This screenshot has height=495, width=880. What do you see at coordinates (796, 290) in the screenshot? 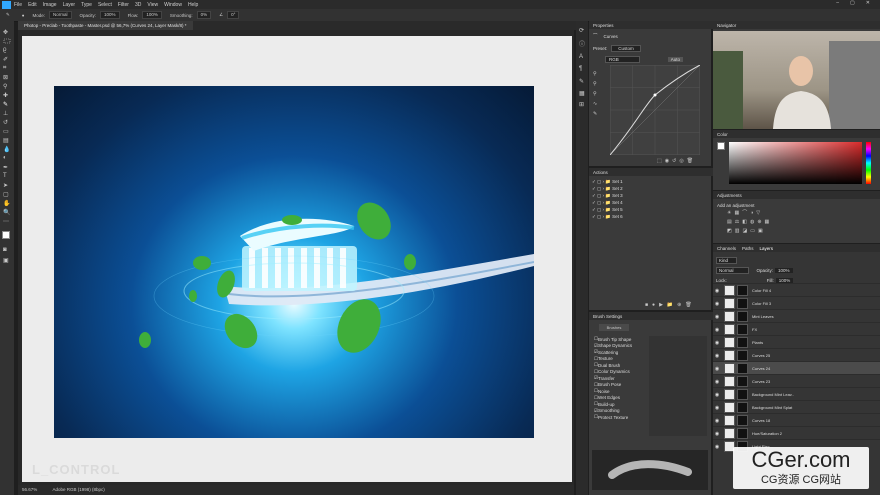
I see `layer-row: ◉ Color Fill 4` at bounding box center [796, 290].